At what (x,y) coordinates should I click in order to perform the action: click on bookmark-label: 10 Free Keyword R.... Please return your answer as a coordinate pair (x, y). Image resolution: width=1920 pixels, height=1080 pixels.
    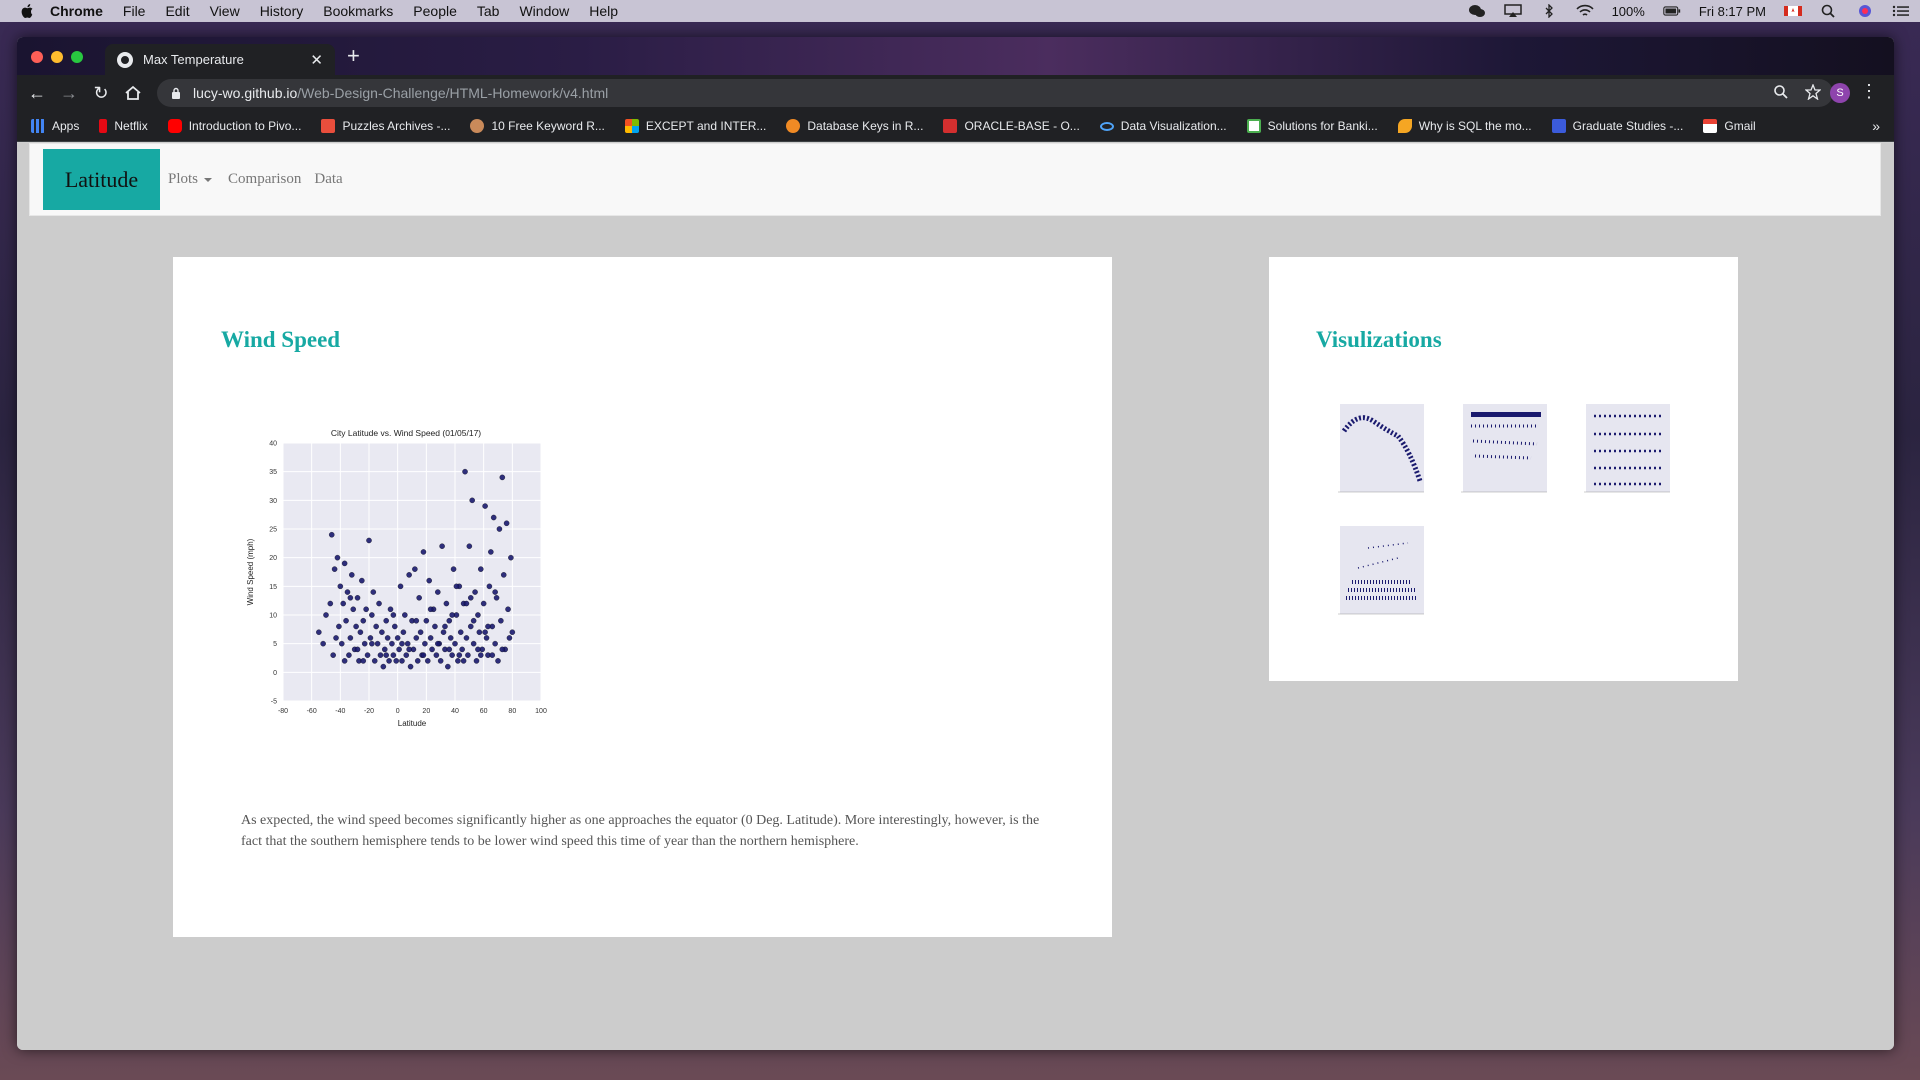
    Looking at the image, I should click on (548, 126).